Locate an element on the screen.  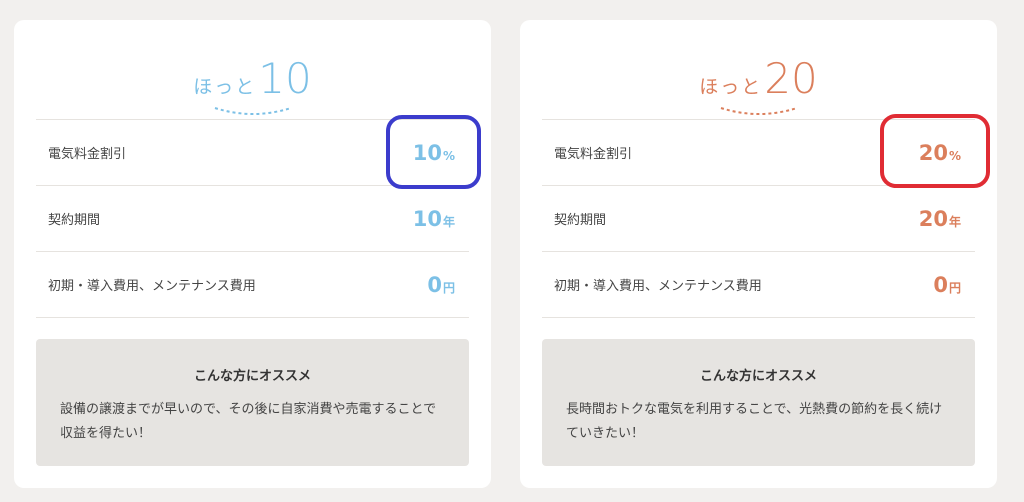
spec-row-contract-period: 契約期間 10年 is located at coordinates (252, 219).